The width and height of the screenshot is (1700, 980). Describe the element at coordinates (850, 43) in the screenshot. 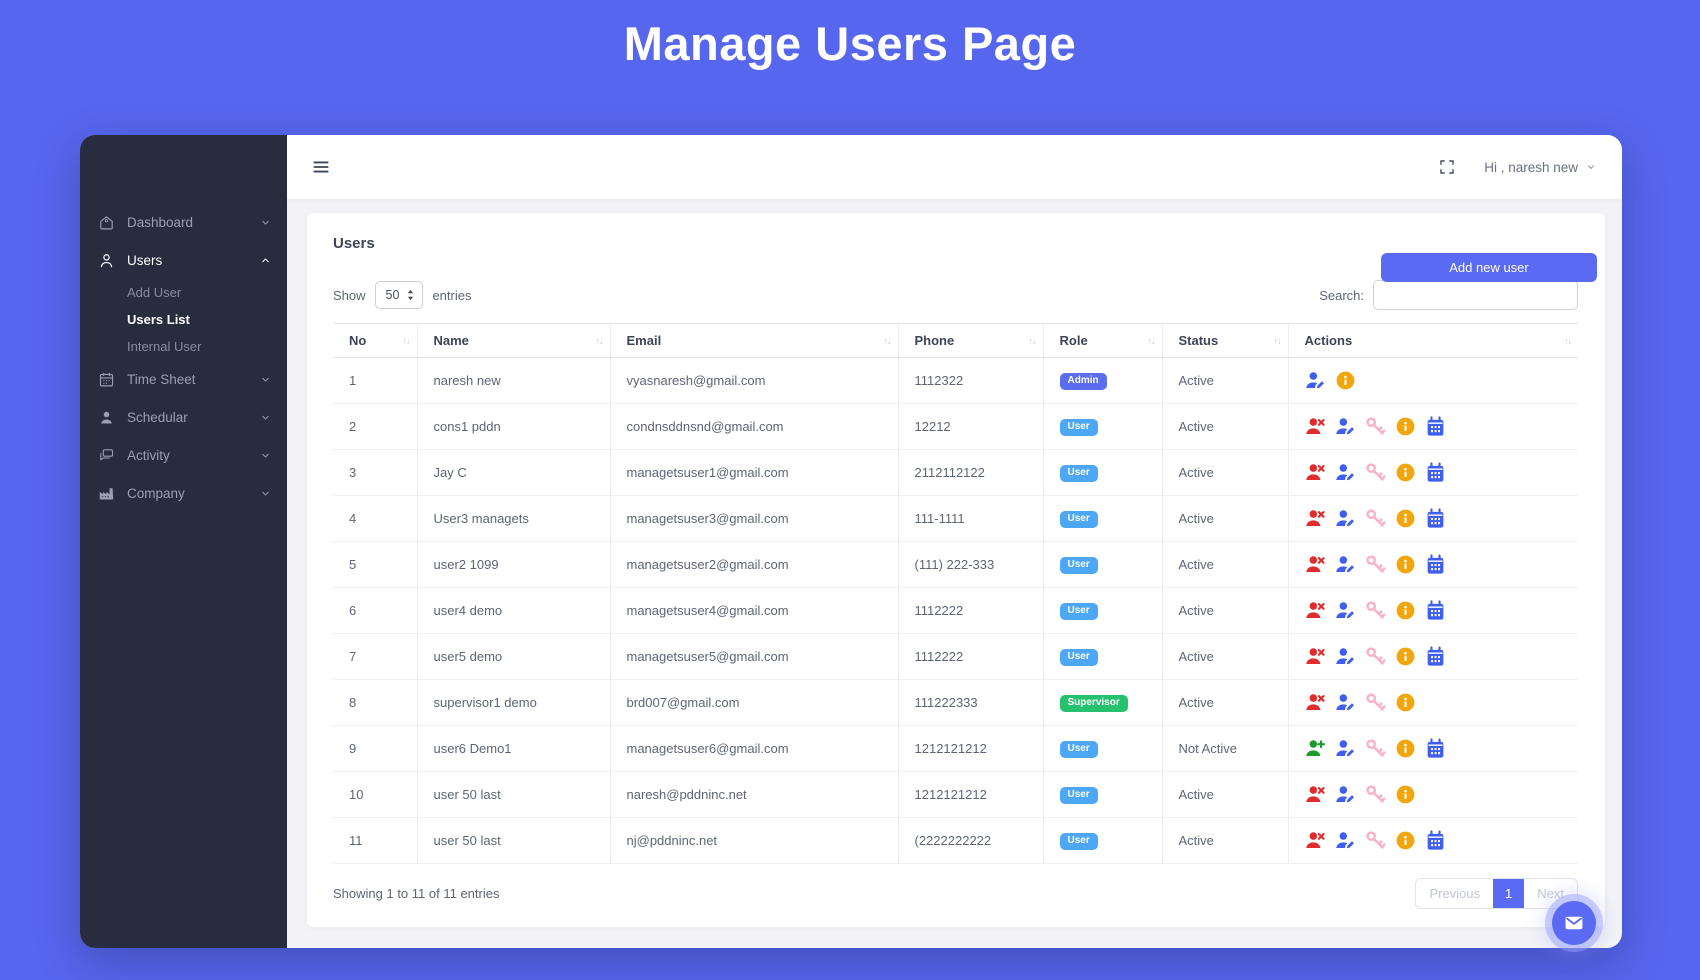

I see `page-title: Manage Users Page` at that location.